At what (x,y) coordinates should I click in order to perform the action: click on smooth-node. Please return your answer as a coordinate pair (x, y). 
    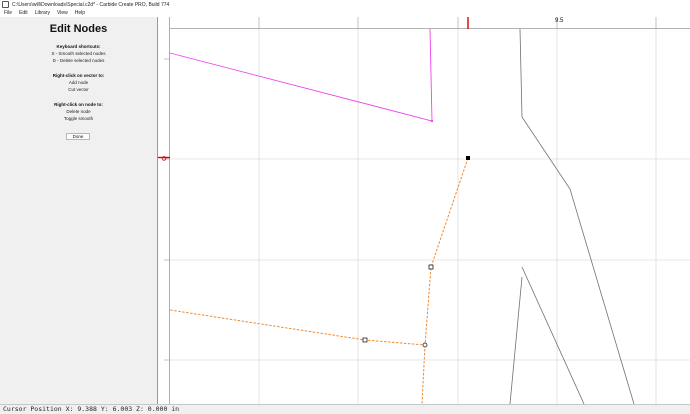
    Looking at the image, I should click on (425, 345).